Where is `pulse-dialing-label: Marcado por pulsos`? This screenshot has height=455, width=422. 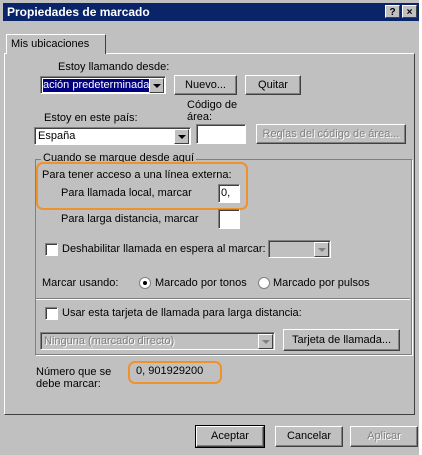
pulse-dialing-label: Marcado por pulsos is located at coordinates (321, 283).